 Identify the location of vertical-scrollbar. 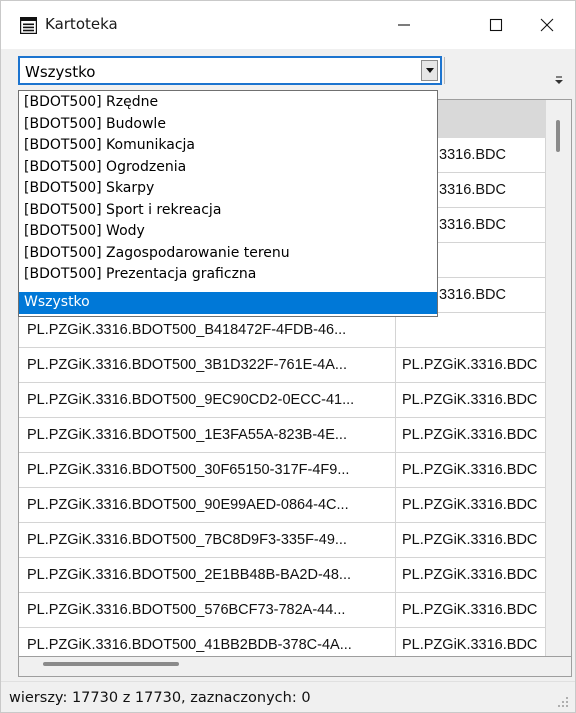
(558, 378).